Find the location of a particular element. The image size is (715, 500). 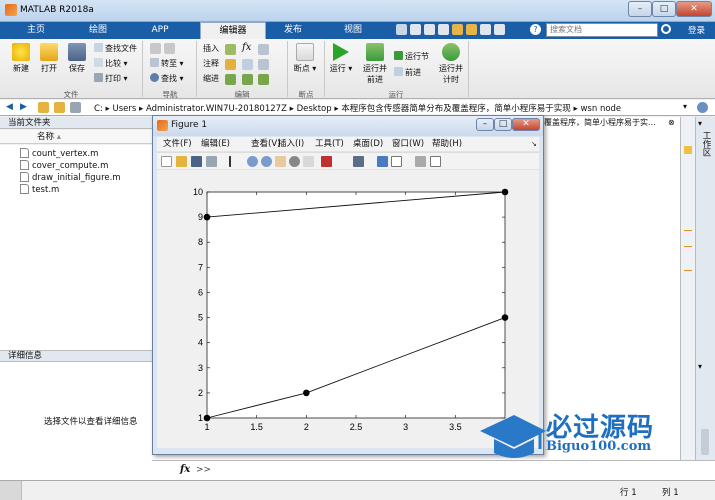

wrap-comments-icon is located at coordinates (263, 64).